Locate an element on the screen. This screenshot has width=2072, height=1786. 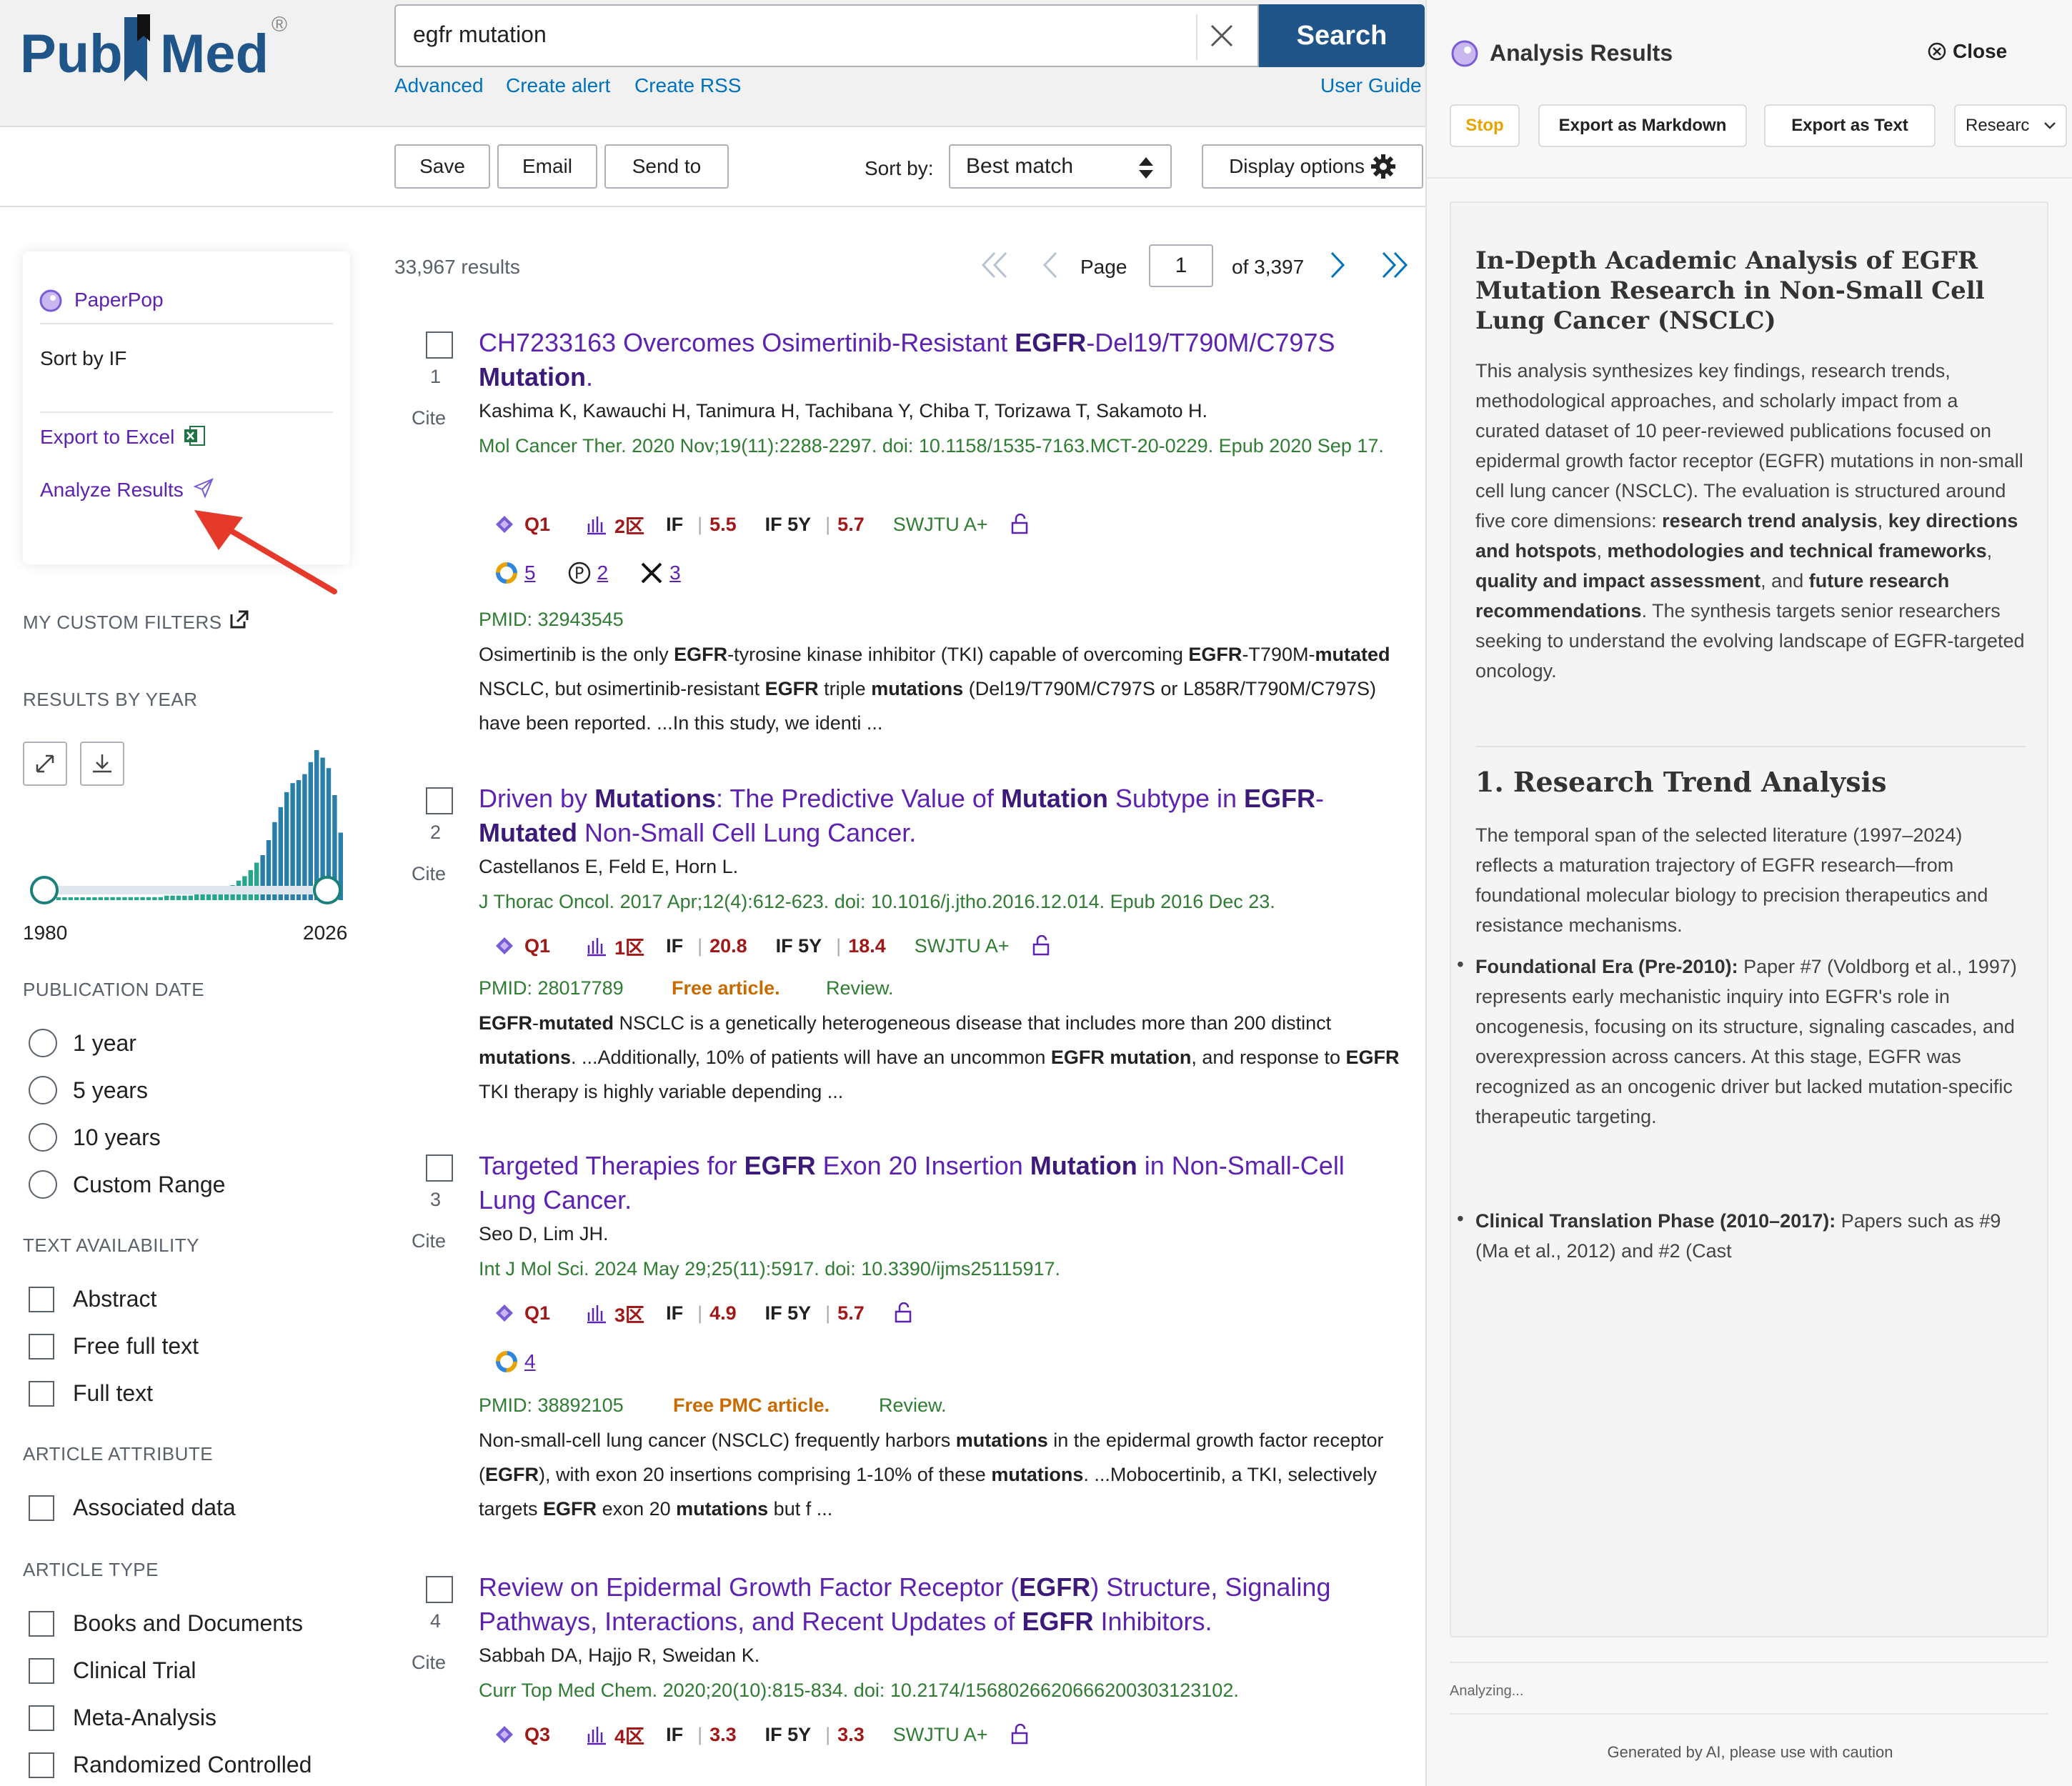
divider is located at coordinates (1749, 1662).